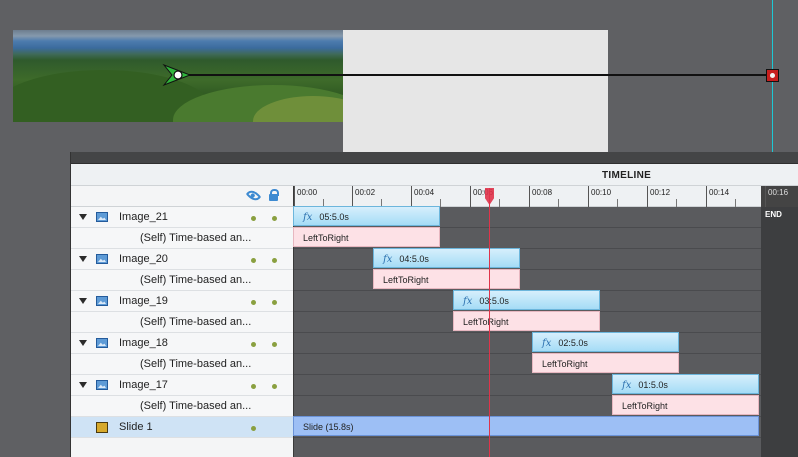 The image size is (798, 457). What do you see at coordinates (182, 217) in the screenshot?
I see `element-row-image-21: Image_21` at bounding box center [182, 217].